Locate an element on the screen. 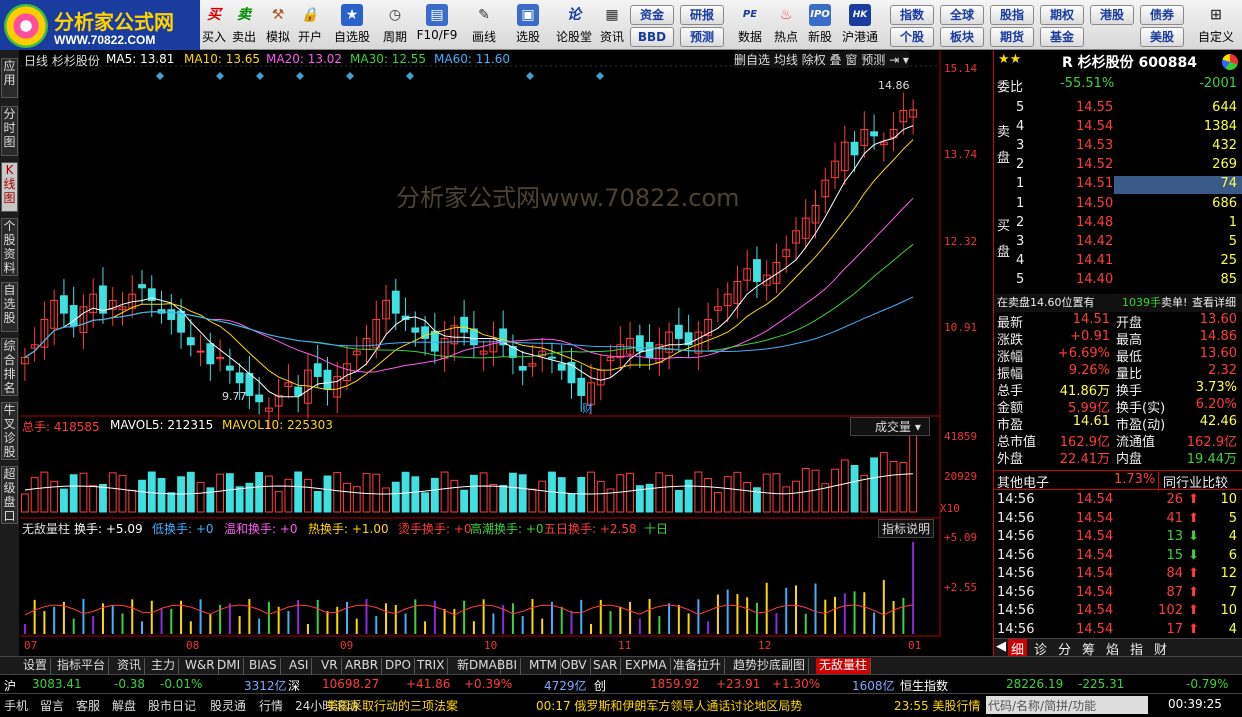 The image size is (1242, 717). vol-dropdown: 成交量 ▾ is located at coordinates (890, 426).